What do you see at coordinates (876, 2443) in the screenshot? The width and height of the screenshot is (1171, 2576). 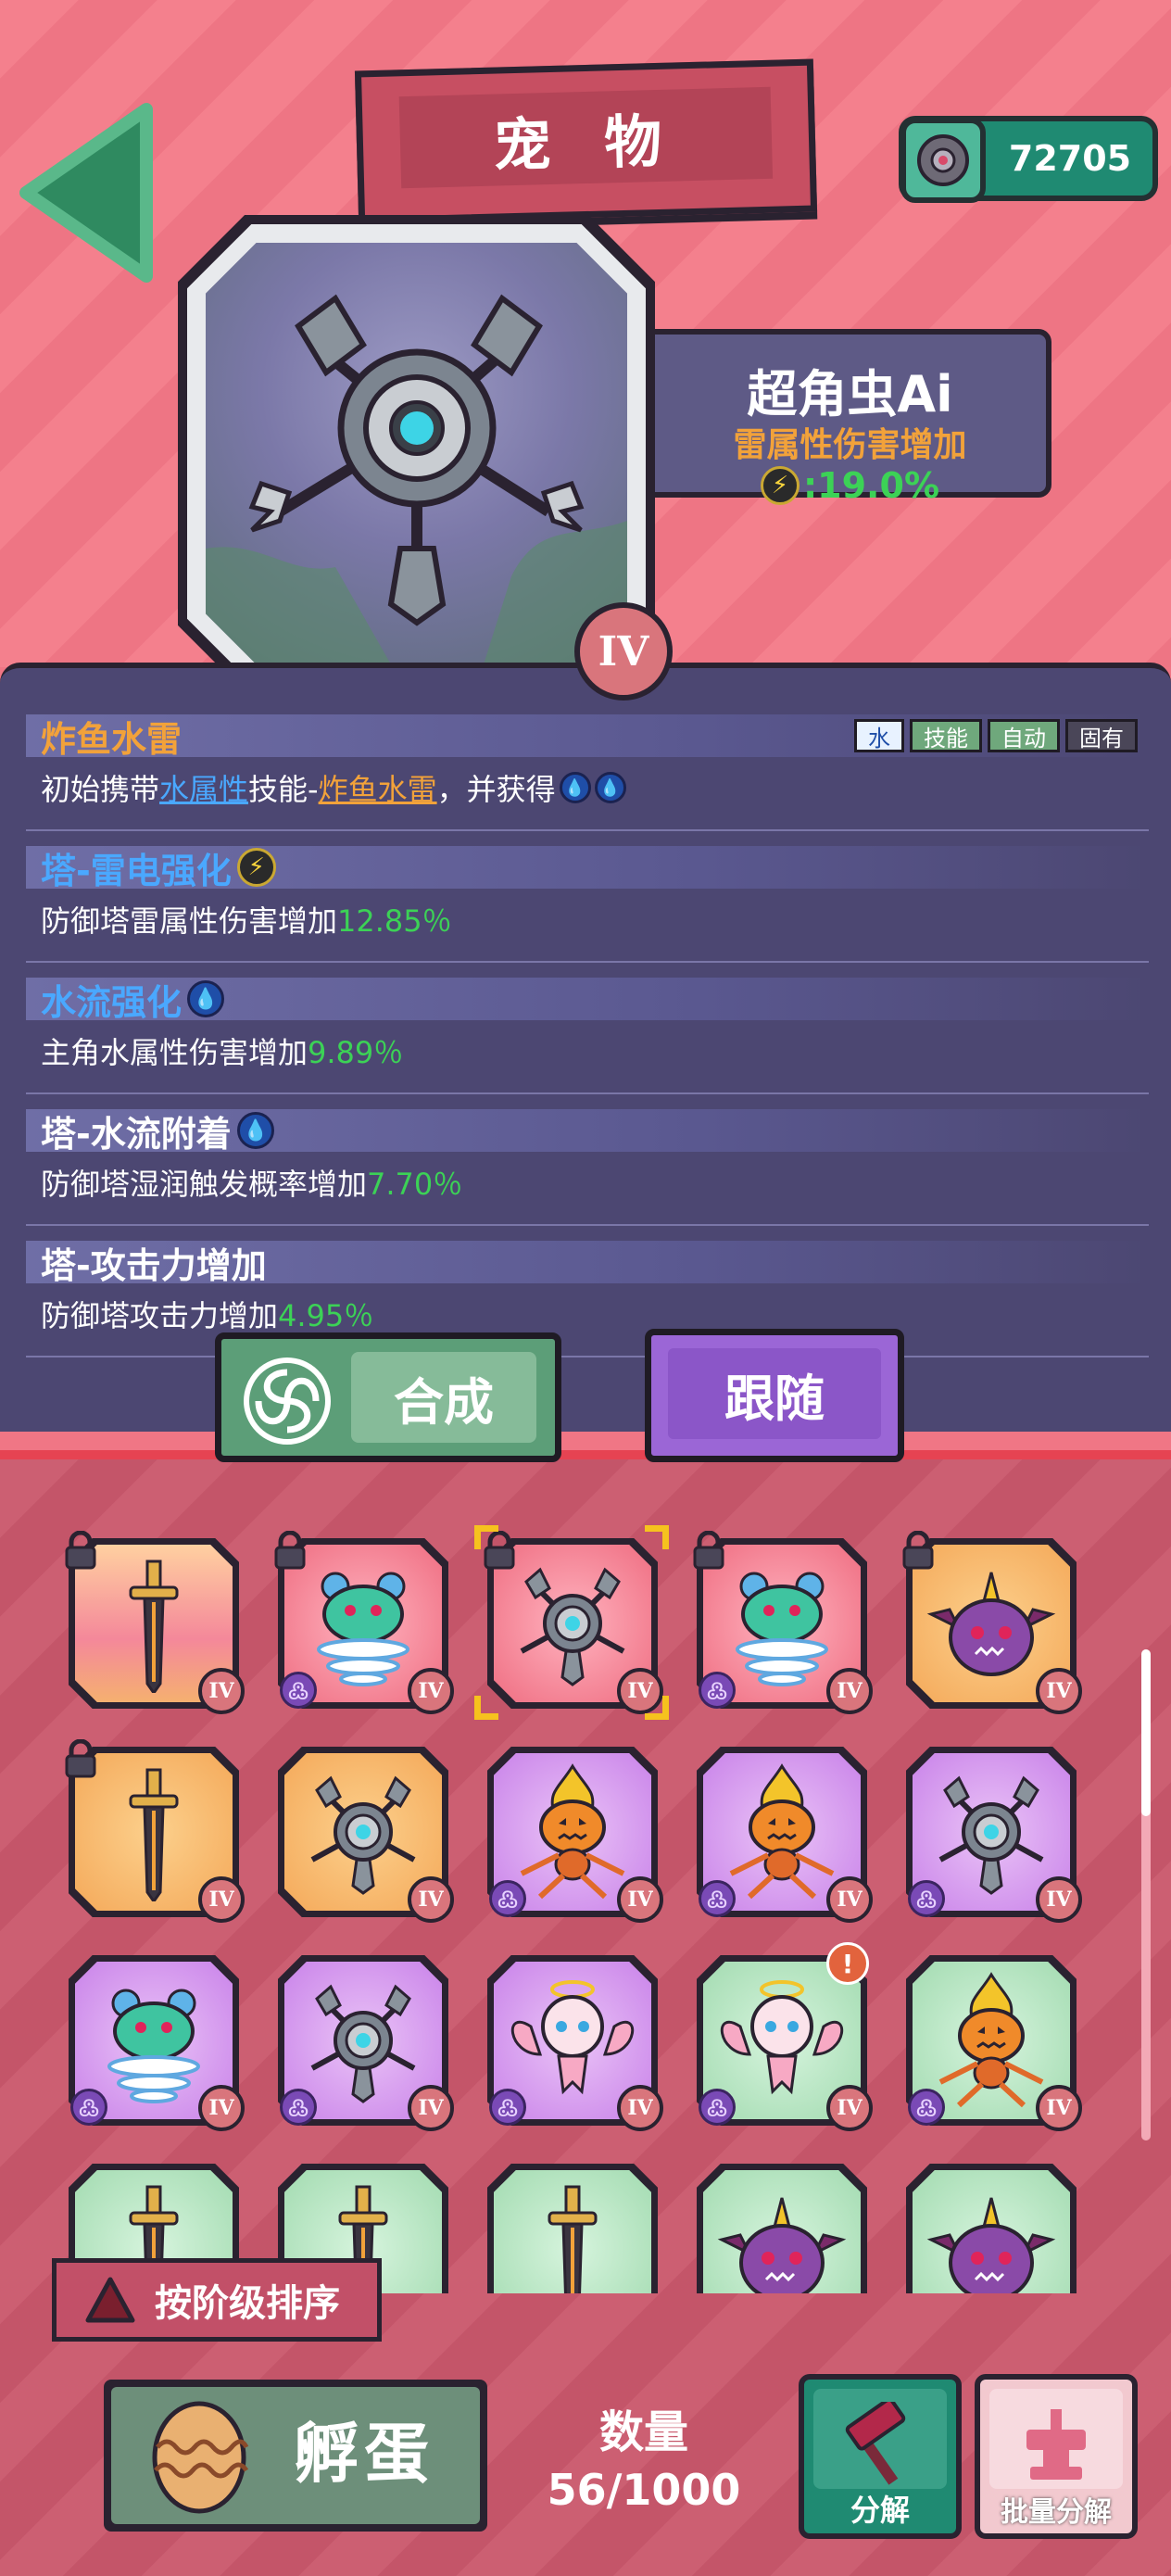 I see `hammer-icon` at bounding box center [876, 2443].